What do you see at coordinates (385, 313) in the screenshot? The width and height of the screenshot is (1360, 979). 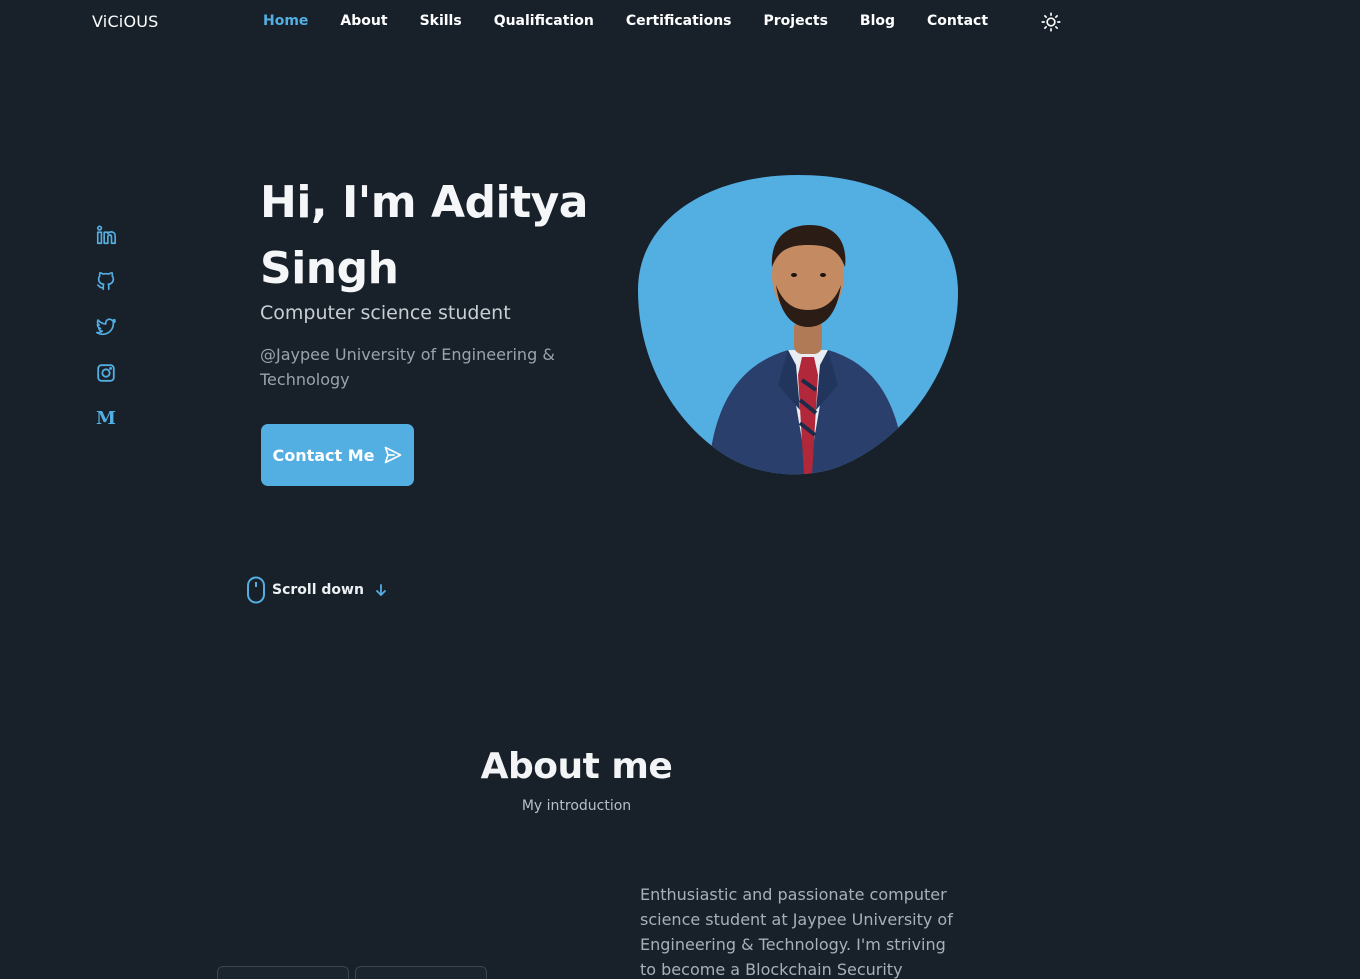 I see `hero-subtitle: Computer science student` at bounding box center [385, 313].